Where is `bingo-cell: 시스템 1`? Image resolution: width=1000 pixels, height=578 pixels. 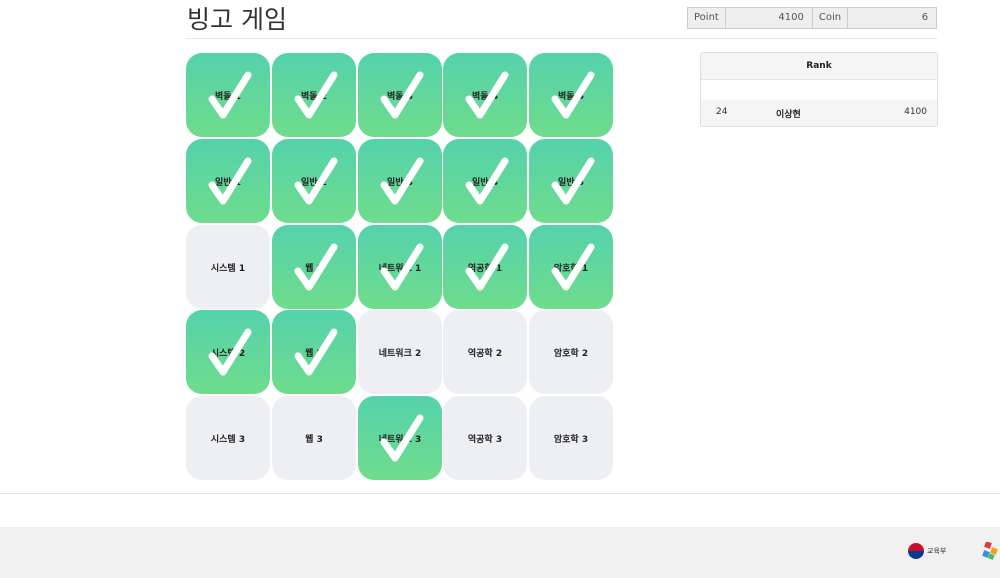
bingo-cell: 시스템 1 is located at coordinates (228, 267).